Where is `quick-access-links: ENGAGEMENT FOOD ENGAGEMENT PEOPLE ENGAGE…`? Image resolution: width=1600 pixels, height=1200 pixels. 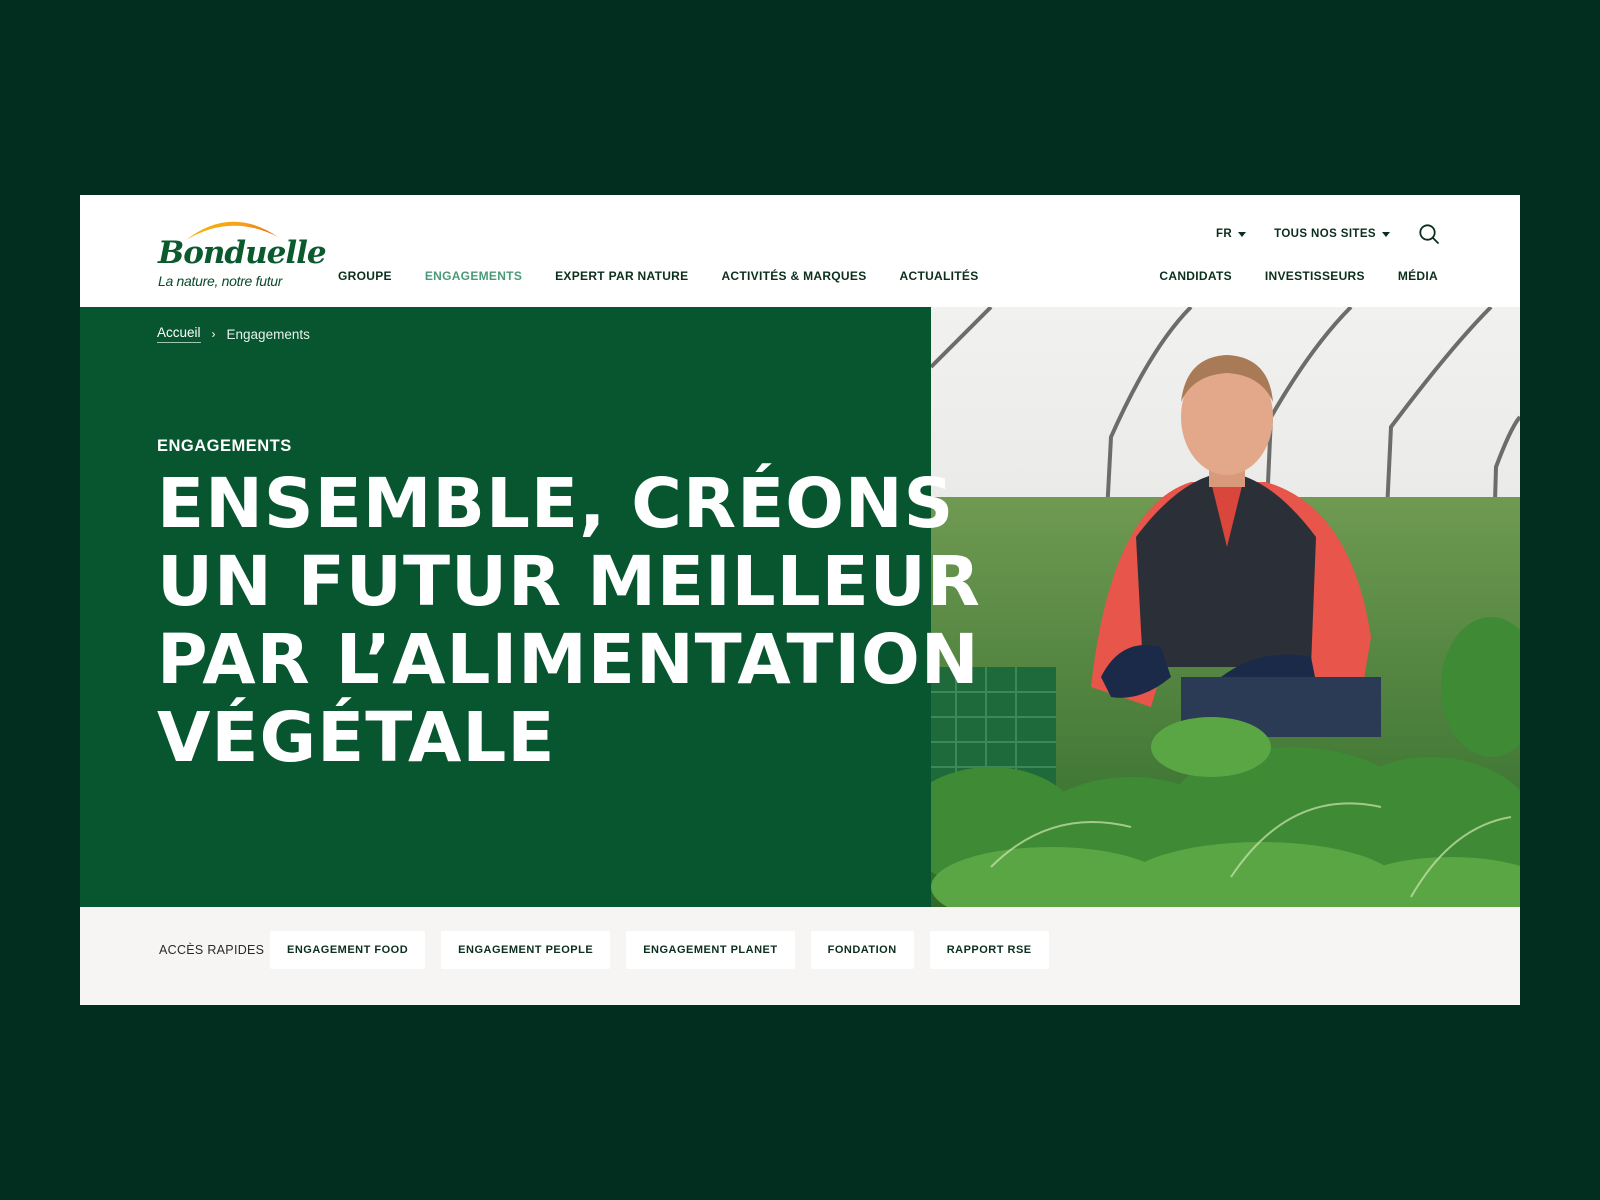
quick-access-links: ENGAGEMENT FOOD ENGAGEMENT PEOPLE ENGAGE… is located at coordinates (667, 950).